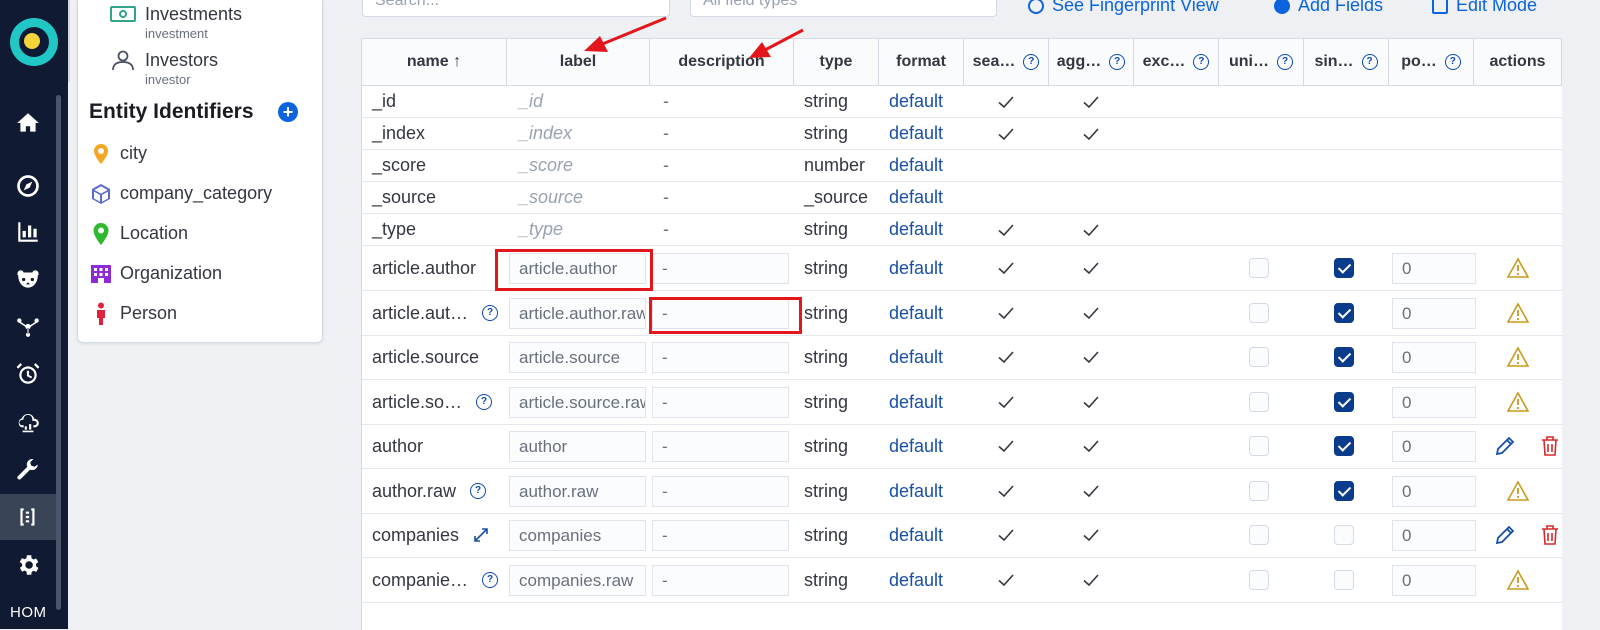 Image resolution: width=1600 pixels, height=630 pixels. I want to click on nav-discover, so click(28, 186).